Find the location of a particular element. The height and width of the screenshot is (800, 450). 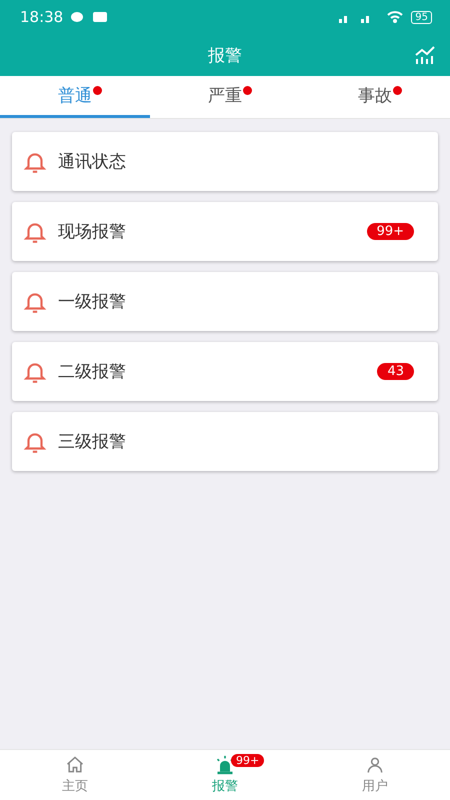

home-icon is located at coordinates (75, 765).